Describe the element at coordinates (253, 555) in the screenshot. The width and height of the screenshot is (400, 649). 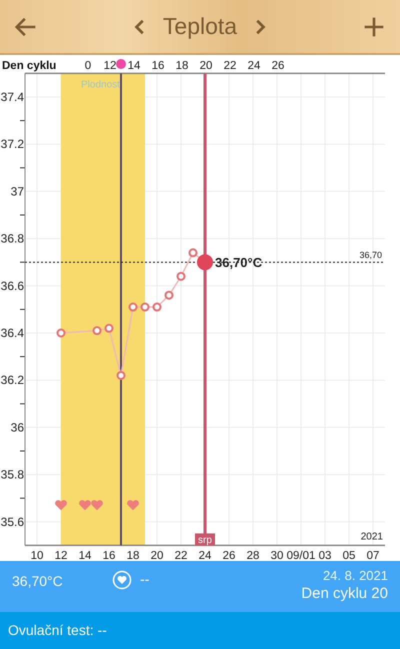
I see `x-axis-label: 28` at that location.